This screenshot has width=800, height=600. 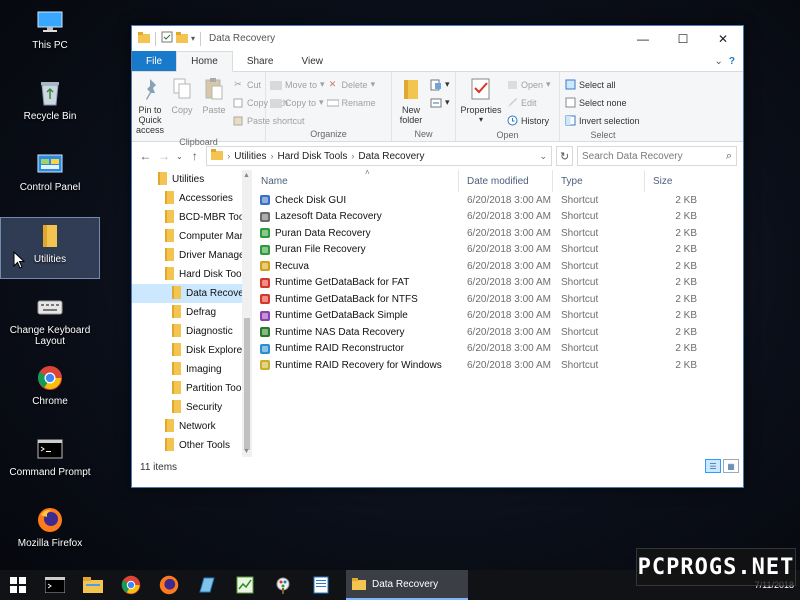 What do you see at coordinates (411, 101) in the screenshot?
I see `new-folder-button: New folder` at bounding box center [411, 101].